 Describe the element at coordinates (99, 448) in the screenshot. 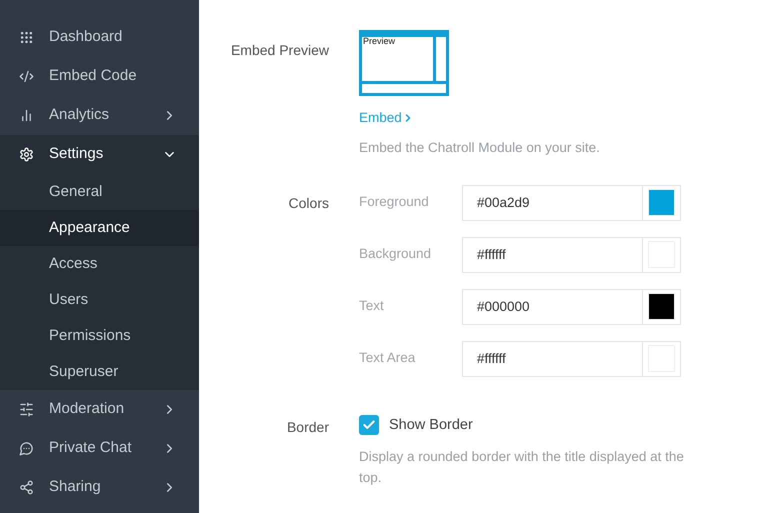

I see `sidebar-item: Private Chat` at that location.